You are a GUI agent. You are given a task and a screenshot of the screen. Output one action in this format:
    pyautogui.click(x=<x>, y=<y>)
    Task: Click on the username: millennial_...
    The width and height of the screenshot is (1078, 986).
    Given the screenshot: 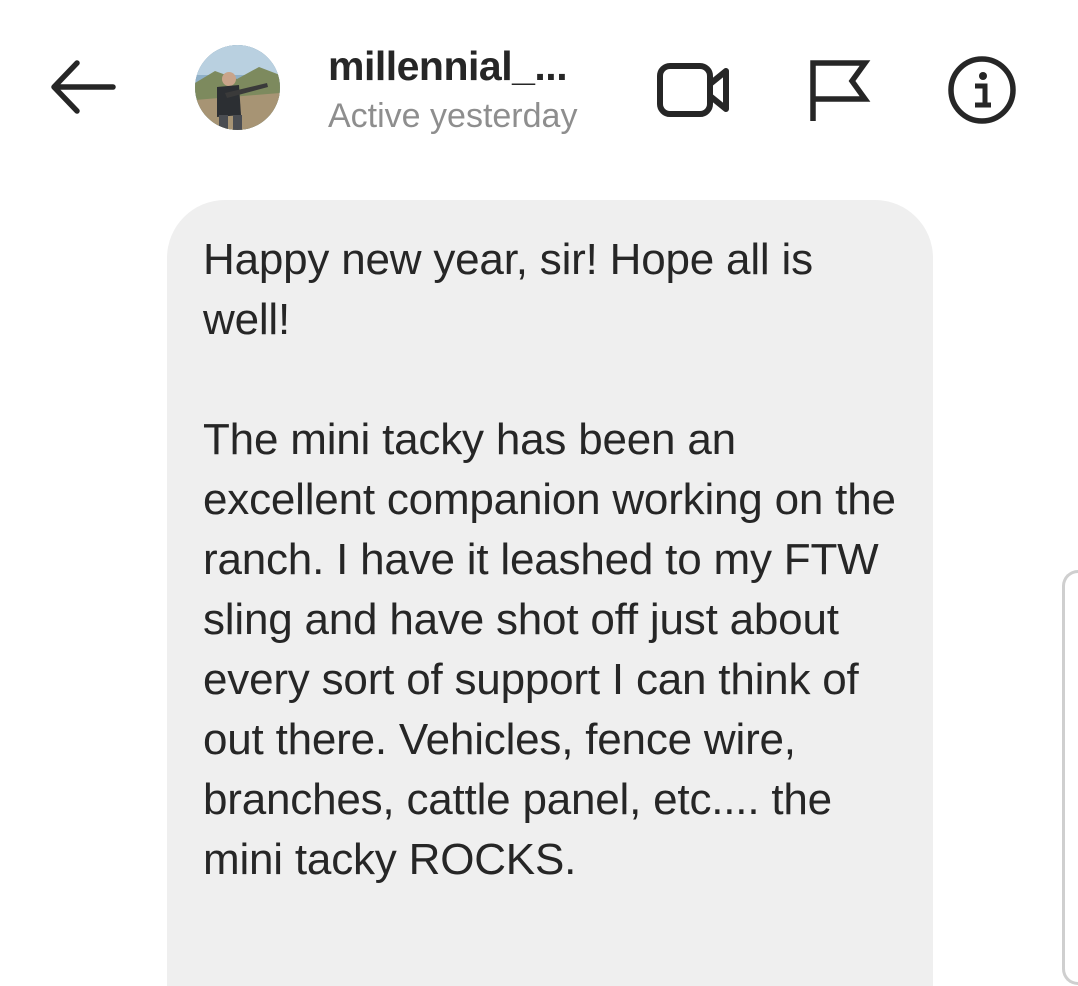 What is the action you would take?
    pyautogui.click(x=448, y=66)
    